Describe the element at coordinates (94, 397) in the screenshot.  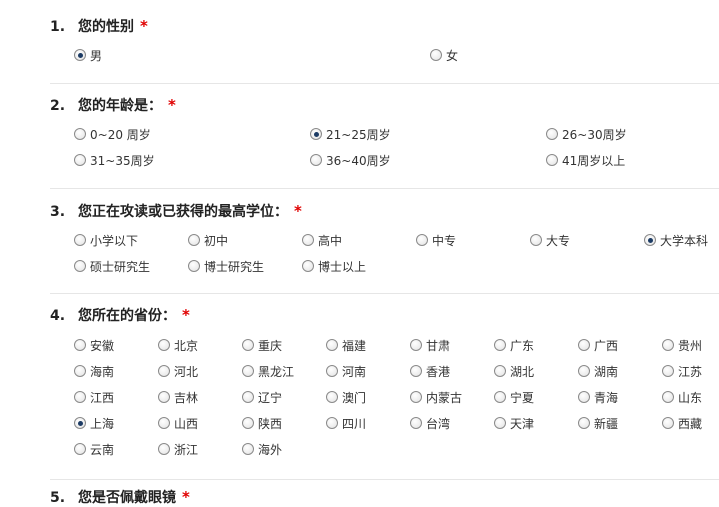
I see `radio-option: 江西` at that location.